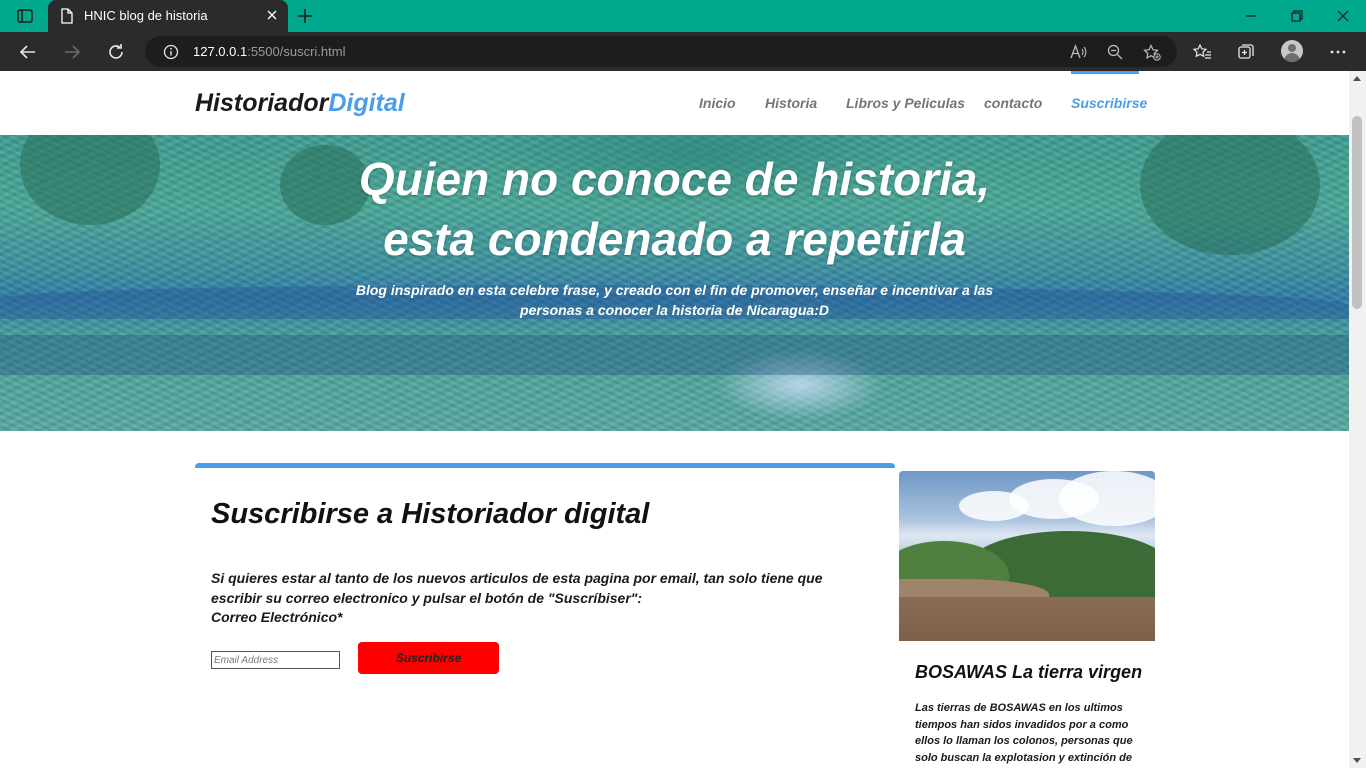  Describe the element at coordinates (661, 51) in the screenshot. I see `address-bar: 127.0.0.1:5500/suscri.html` at that location.